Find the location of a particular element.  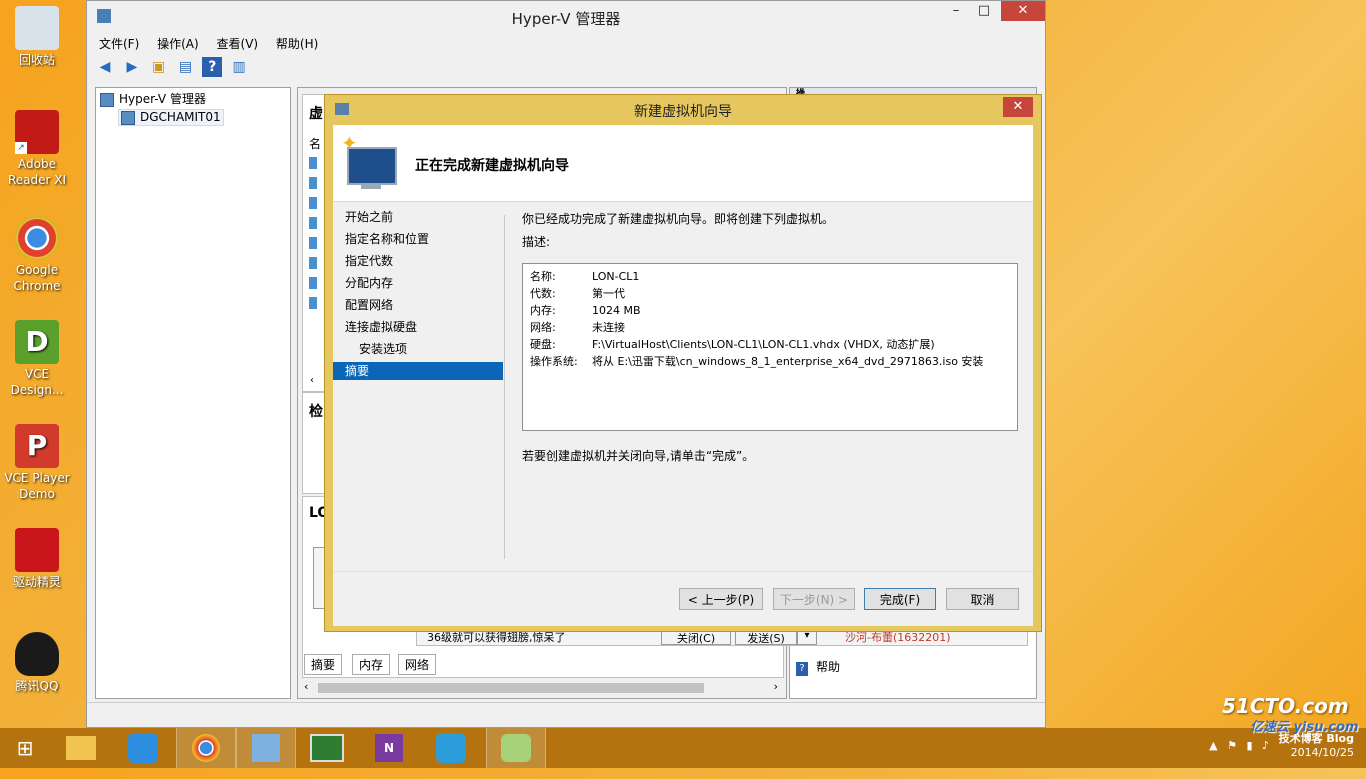

vm-name-column-header: 名 is located at coordinates (315, 143).